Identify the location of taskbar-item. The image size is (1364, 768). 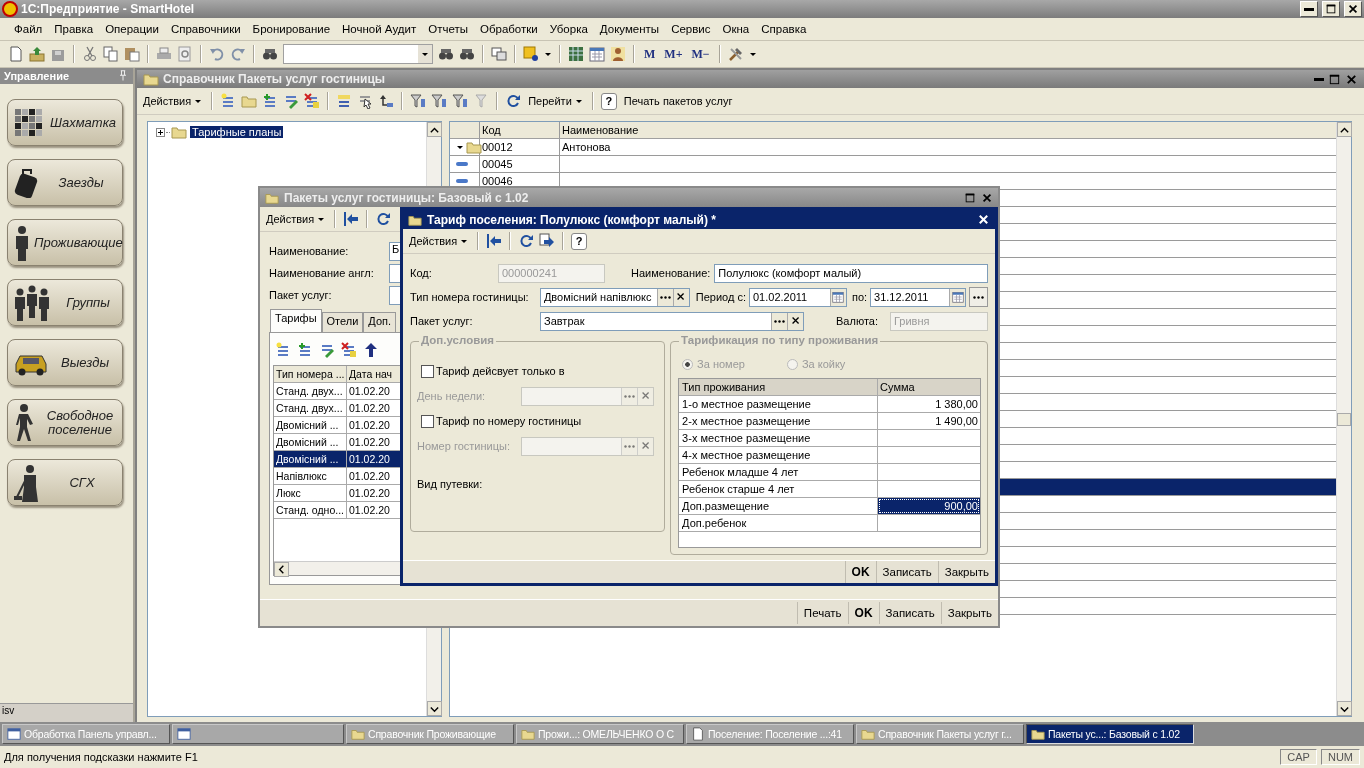
(258, 734).